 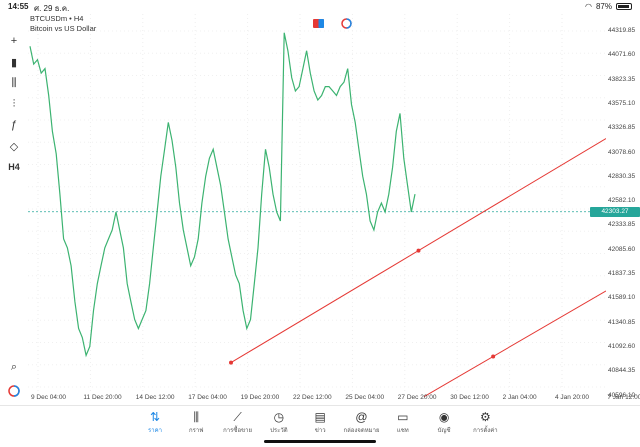 I want to click on nav-item-trade: ⟋ การซื้อขาย, so click(x=238, y=422).